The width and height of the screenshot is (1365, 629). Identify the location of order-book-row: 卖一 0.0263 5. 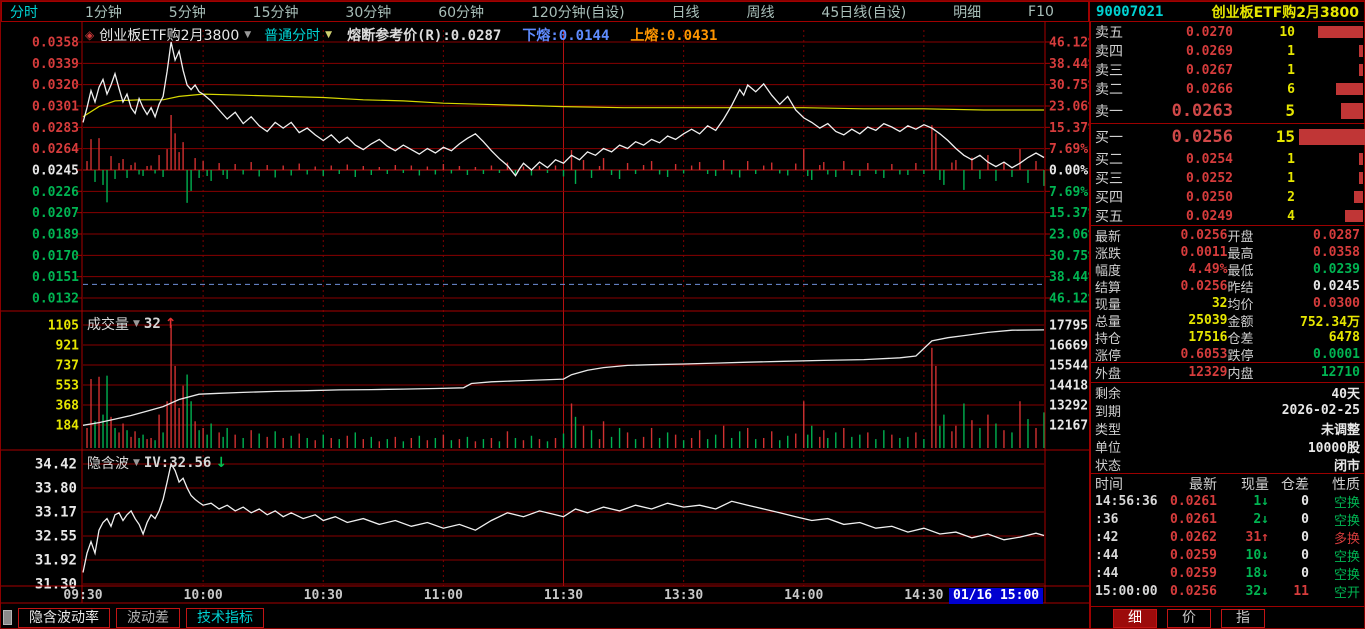
(1228, 110).